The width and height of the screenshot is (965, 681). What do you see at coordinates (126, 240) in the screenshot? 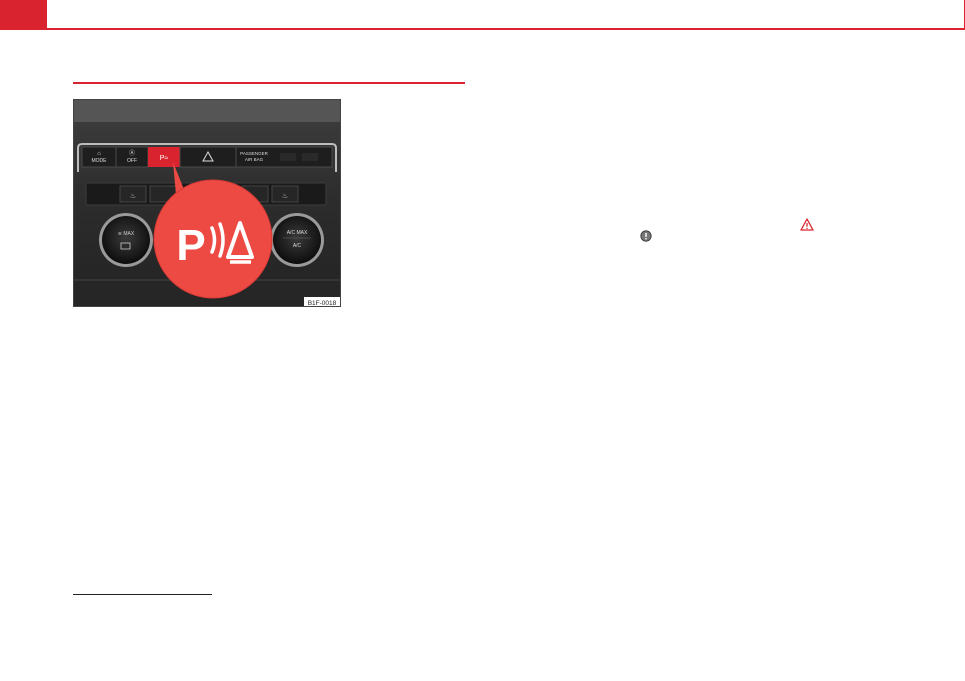
I see `left-knob: ≋ MAX` at bounding box center [126, 240].